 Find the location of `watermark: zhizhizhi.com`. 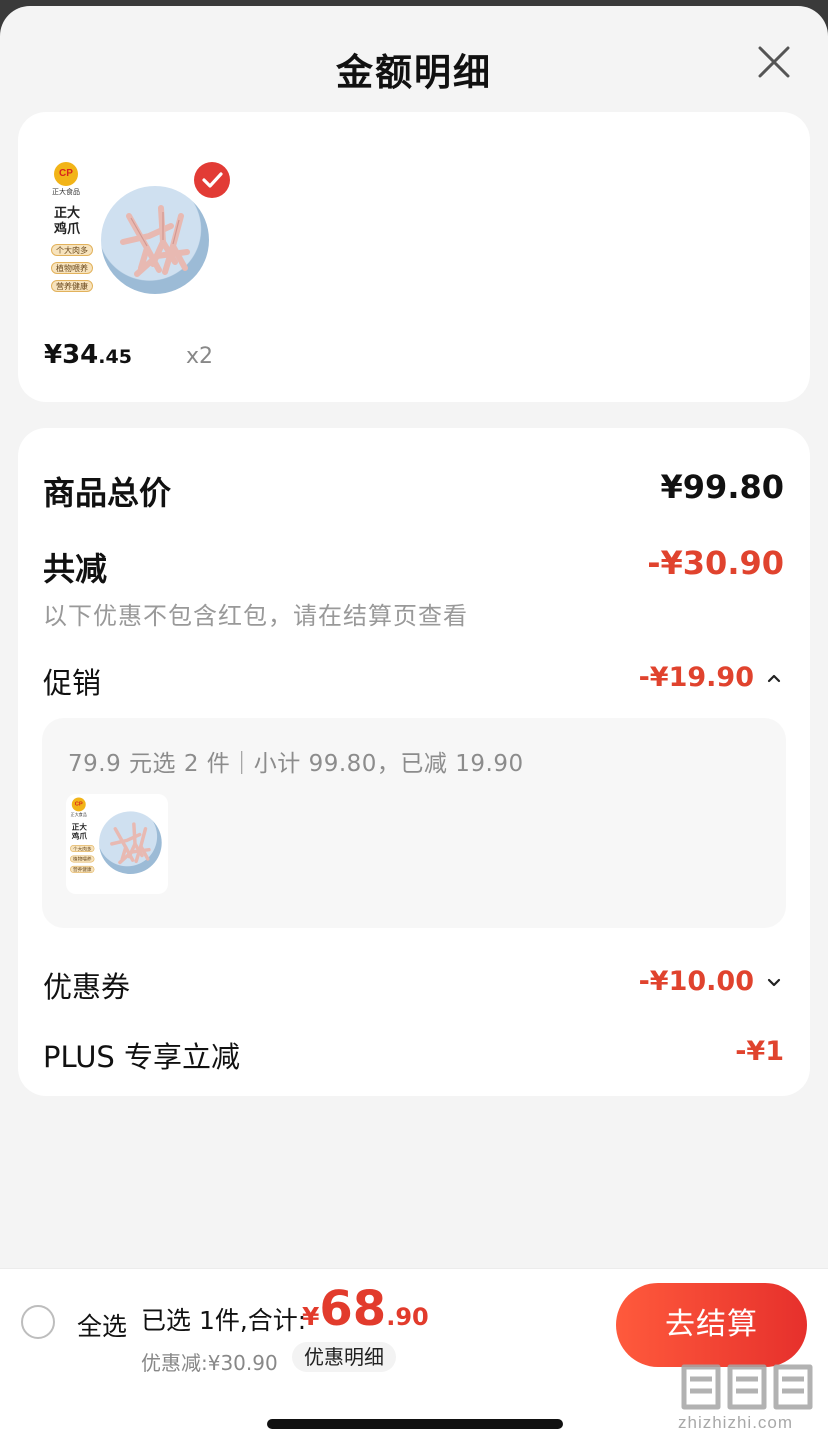

watermark: zhizhizhi.com is located at coordinates (749, 1397).